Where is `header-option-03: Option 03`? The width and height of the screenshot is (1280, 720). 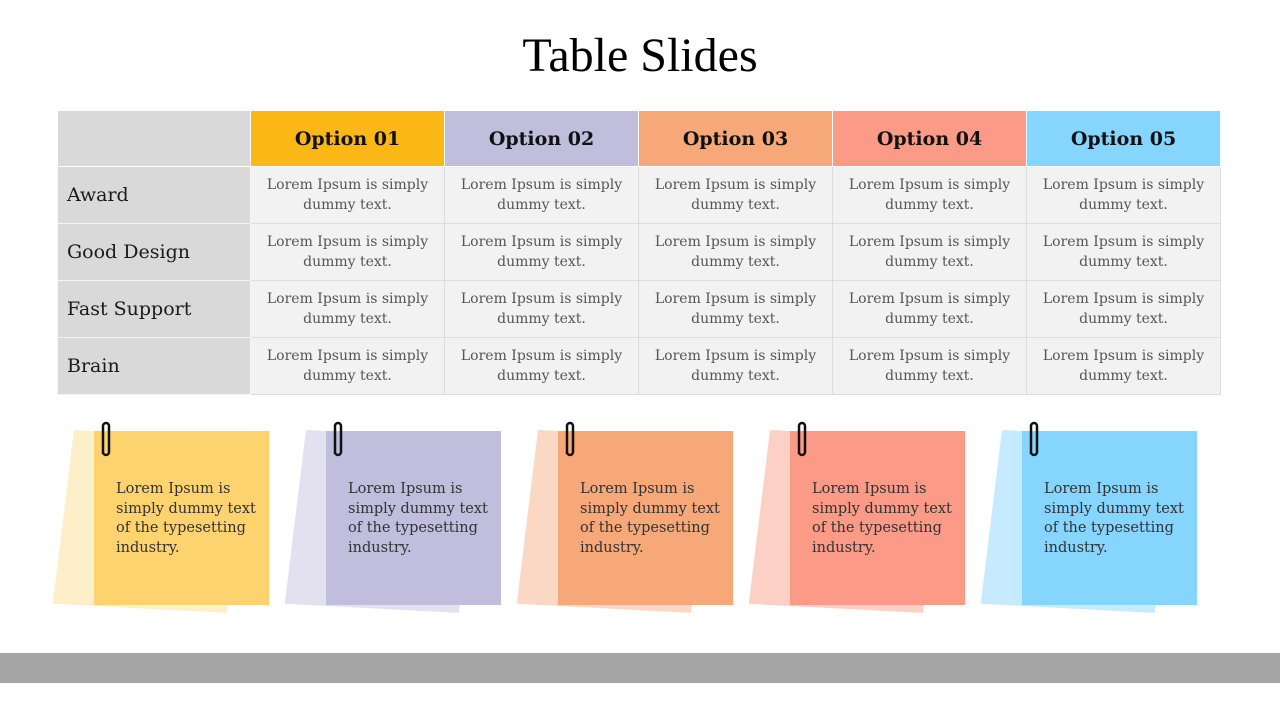
header-option-03: Option 03 is located at coordinates (735, 138).